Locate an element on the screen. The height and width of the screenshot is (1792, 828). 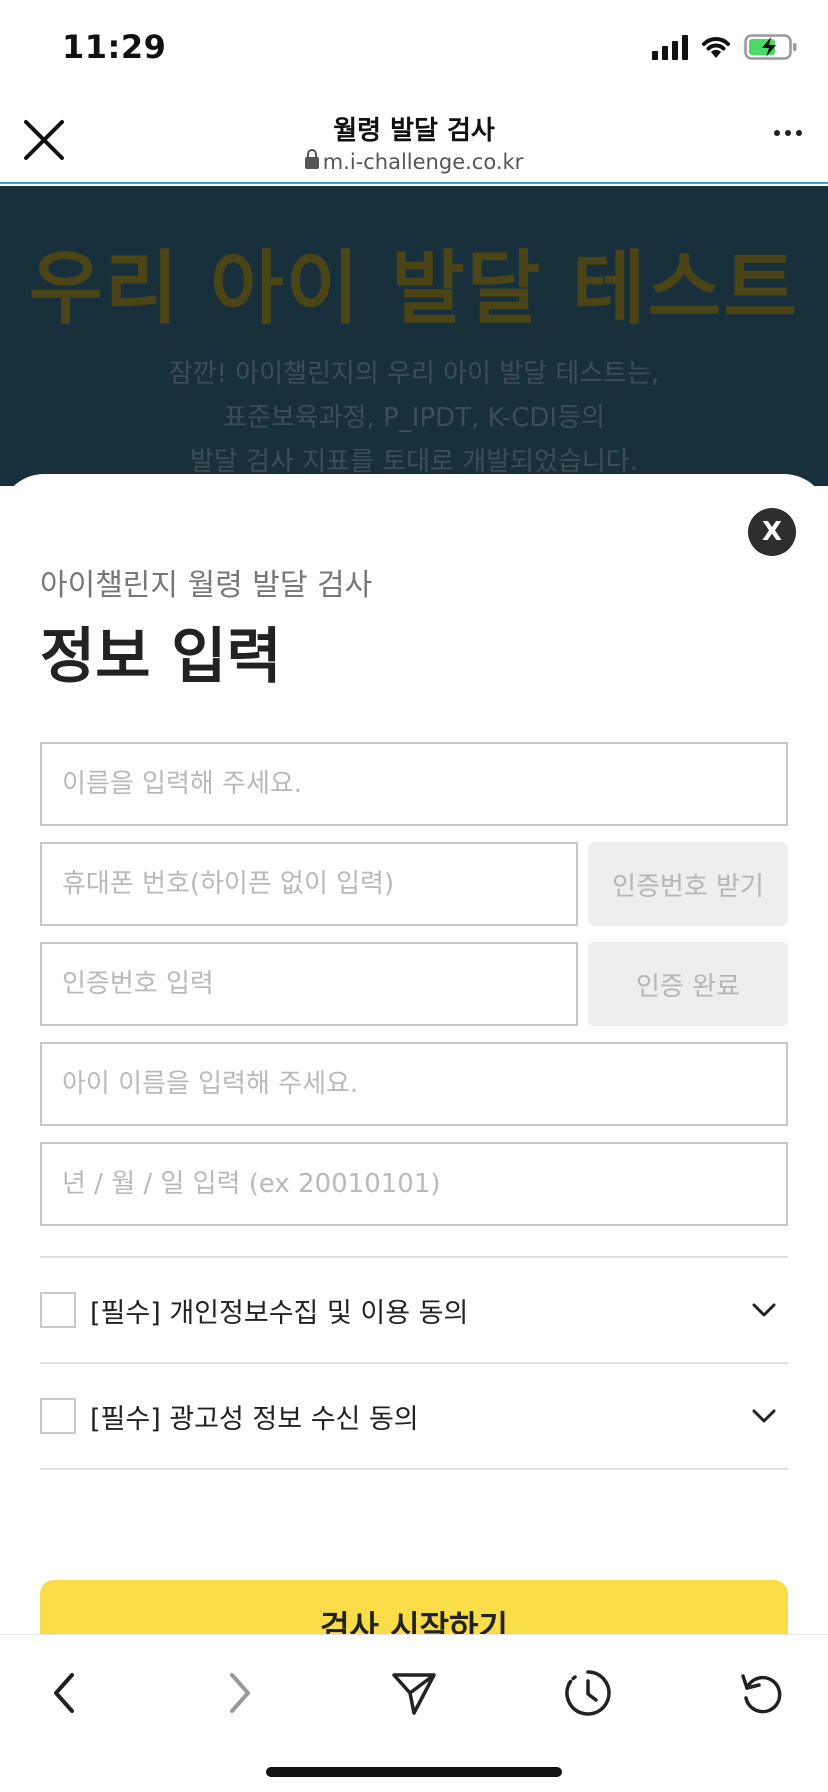
status-bar: 11:29 is located at coordinates (414, 50).